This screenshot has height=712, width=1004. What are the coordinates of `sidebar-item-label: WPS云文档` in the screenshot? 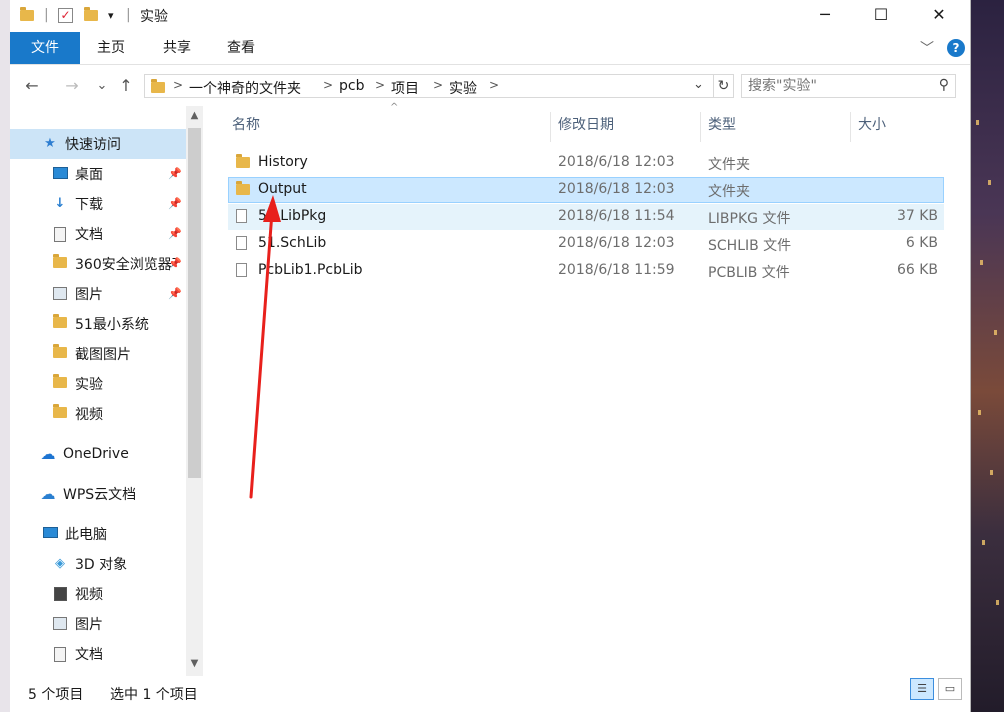 It's located at (100, 495).